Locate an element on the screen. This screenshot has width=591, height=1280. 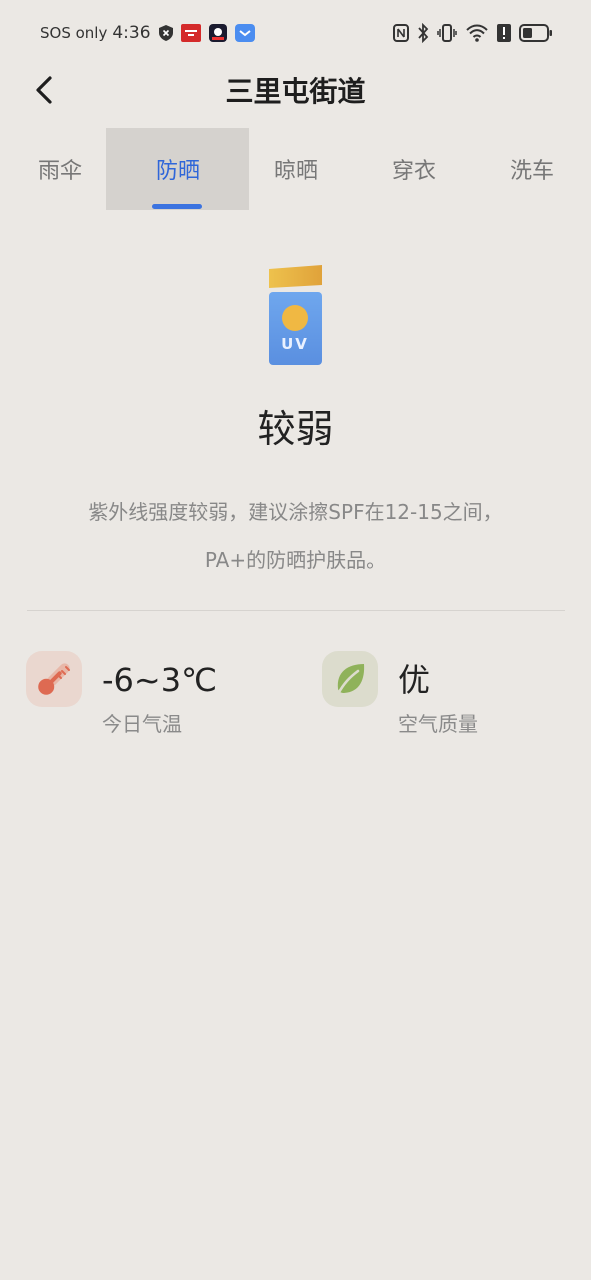
tab-bar: 雨伞 防晒 晾晒 穿衣 洗车 is located at coordinates (295, 169).